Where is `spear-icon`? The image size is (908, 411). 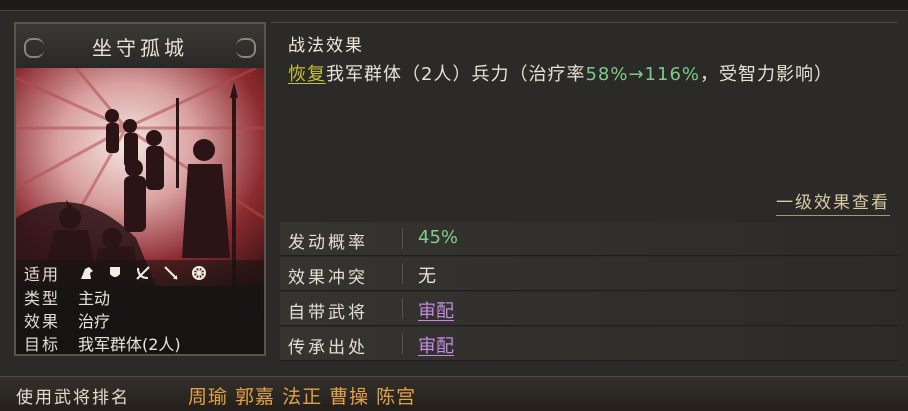 spear-icon is located at coordinates (171, 273).